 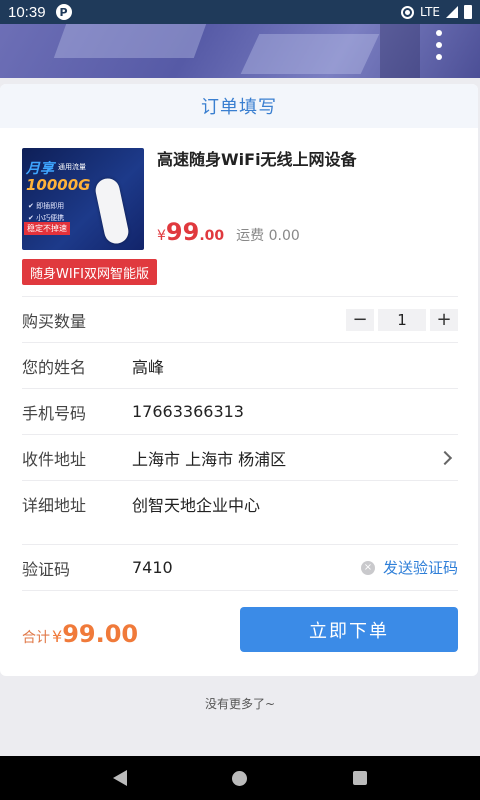 What do you see at coordinates (367, 567) in the screenshot?
I see `clear-icon: ×` at bounding box center [367, 567].